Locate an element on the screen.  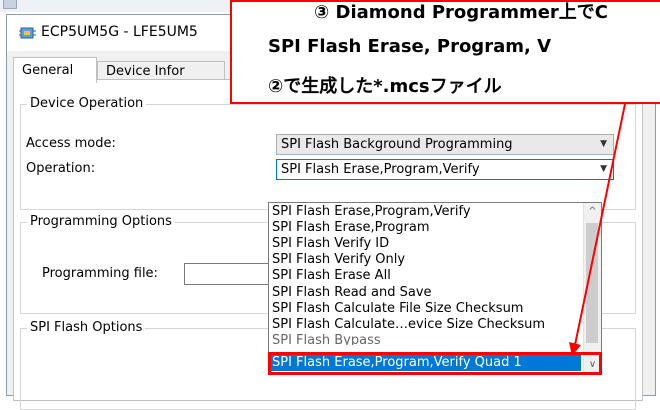
scroll-up-icon: ^ is located at coordinates (592, 211).